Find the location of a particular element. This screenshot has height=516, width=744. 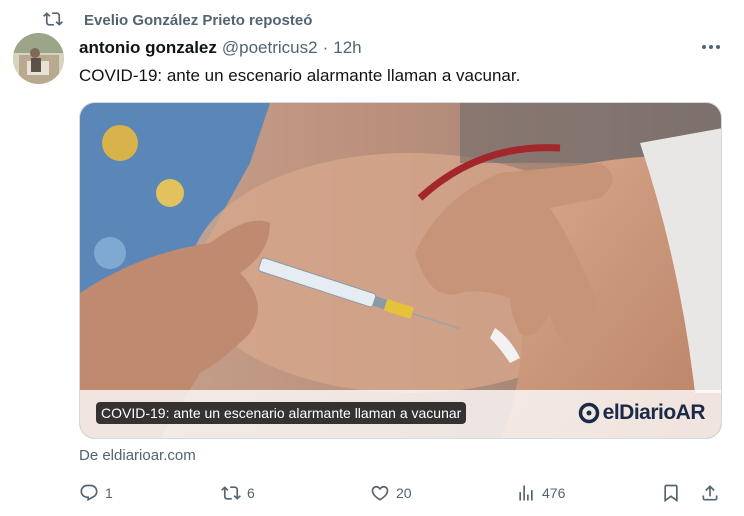

share-button is located at coordinates (710, 493).